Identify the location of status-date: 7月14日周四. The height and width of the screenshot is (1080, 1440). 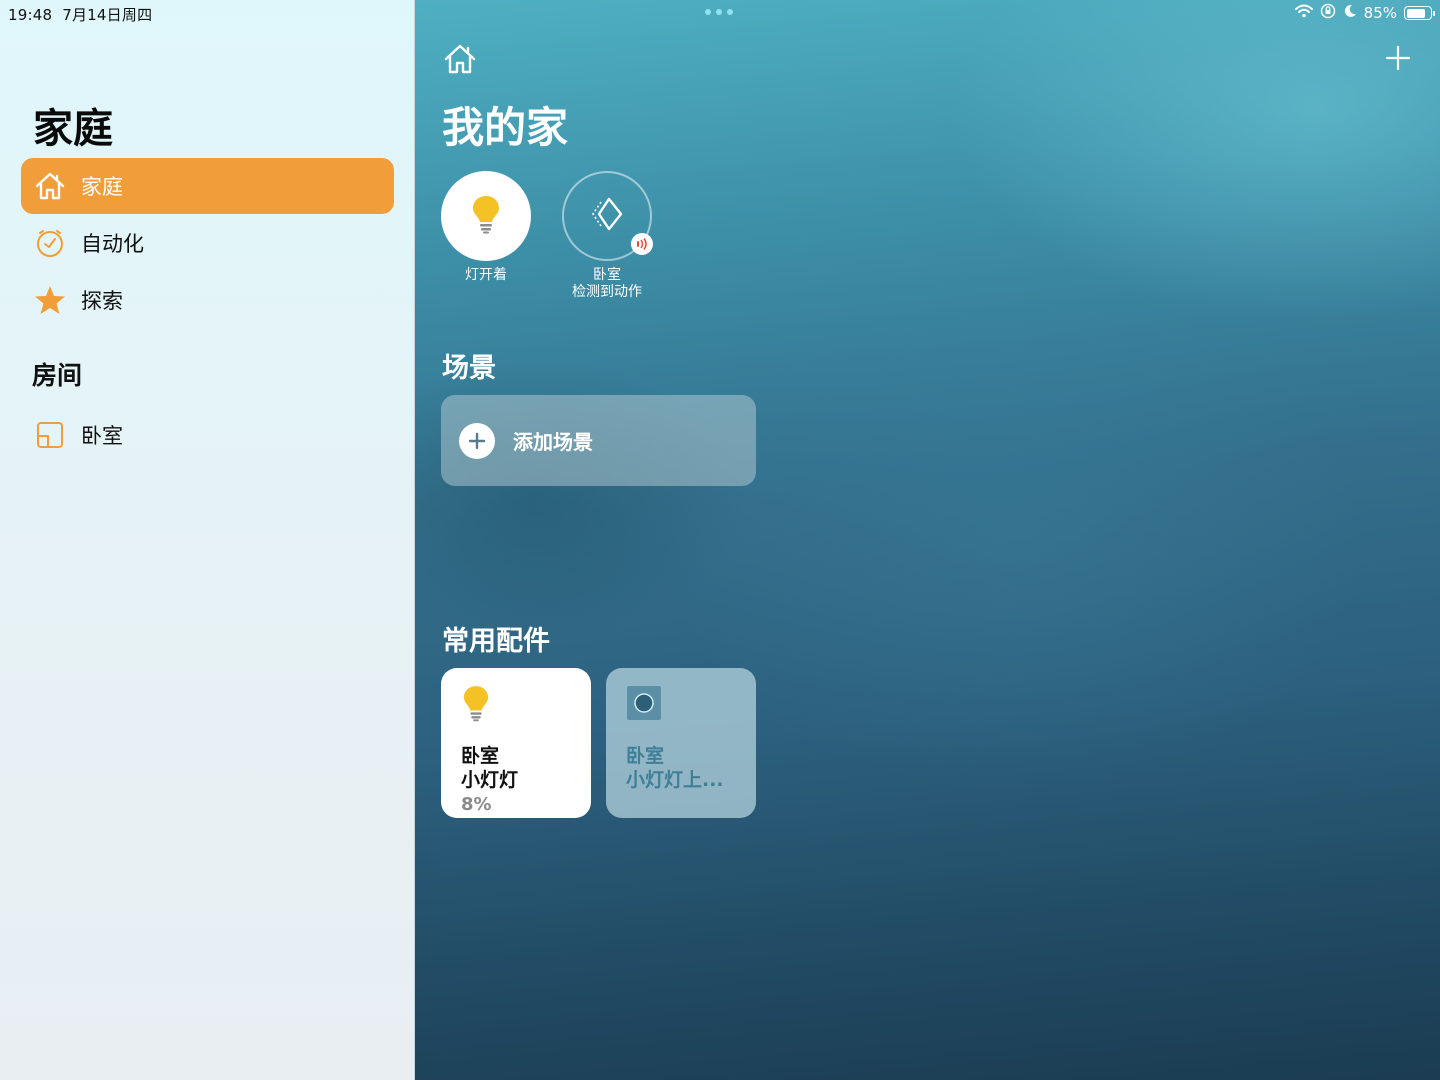
(107, 15).